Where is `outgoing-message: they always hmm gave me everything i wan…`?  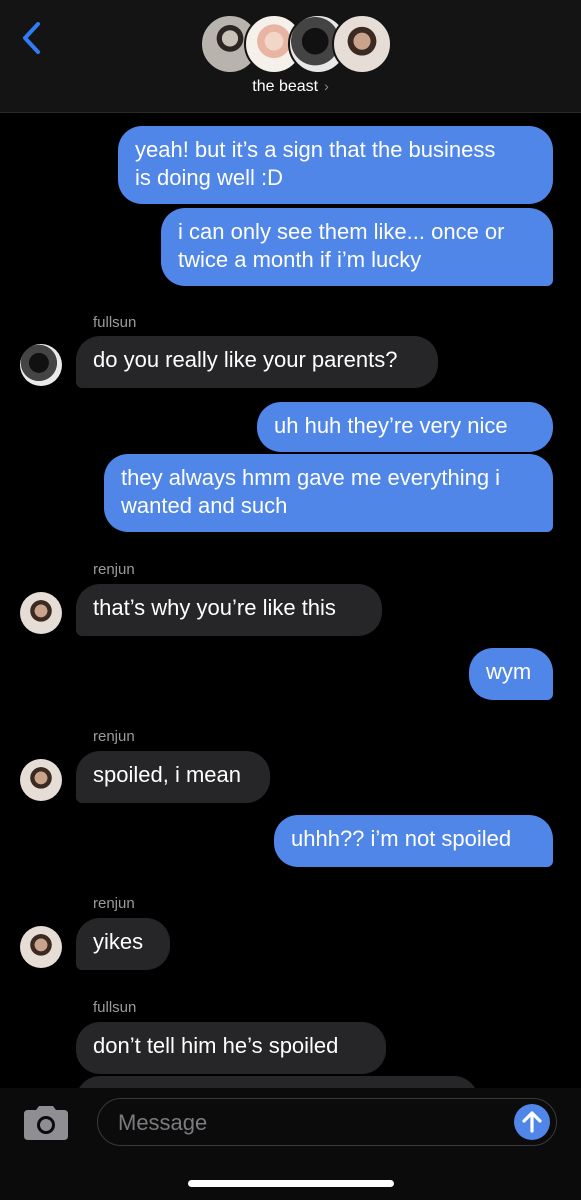 outgoing-message: they always hmm gave me everything i wan… is located at coordinates (328, 493).